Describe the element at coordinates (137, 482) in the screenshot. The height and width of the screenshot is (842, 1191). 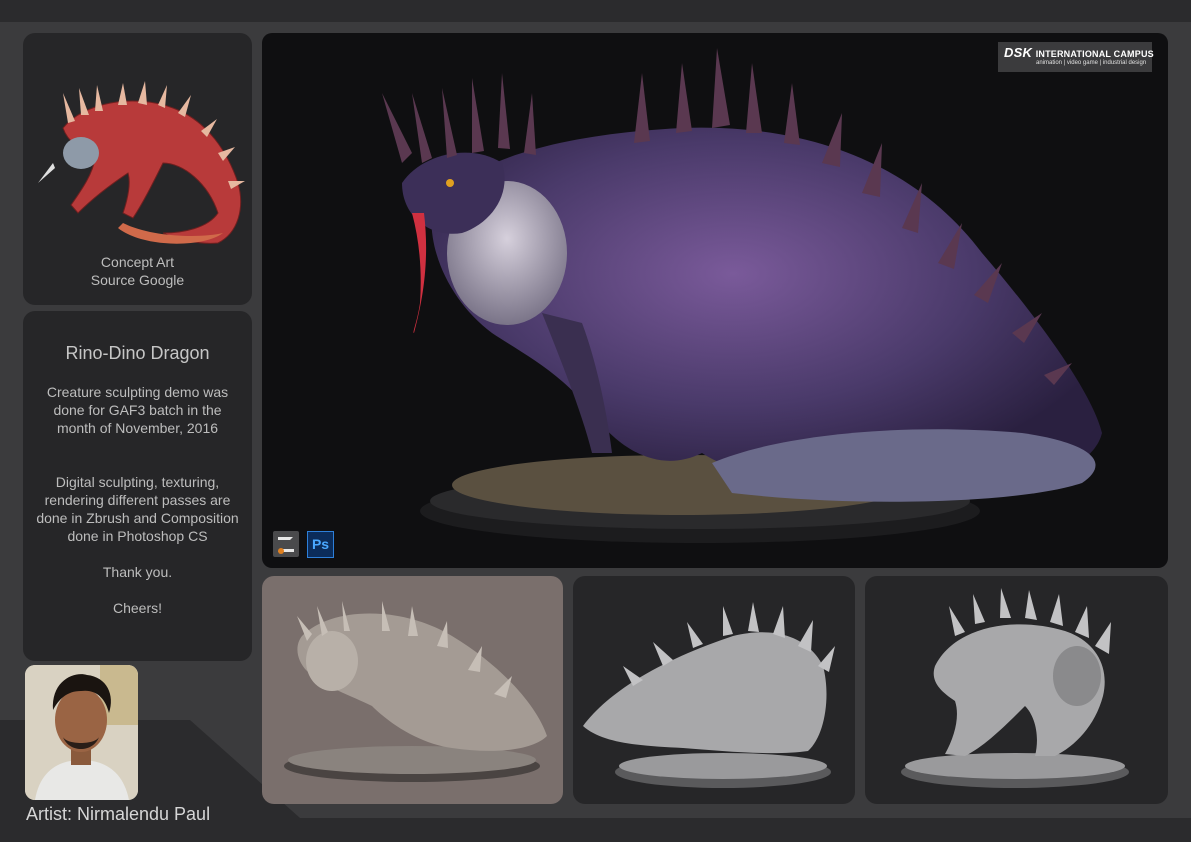
I see `text-line: Digital sculpting, texturing,` at that location.